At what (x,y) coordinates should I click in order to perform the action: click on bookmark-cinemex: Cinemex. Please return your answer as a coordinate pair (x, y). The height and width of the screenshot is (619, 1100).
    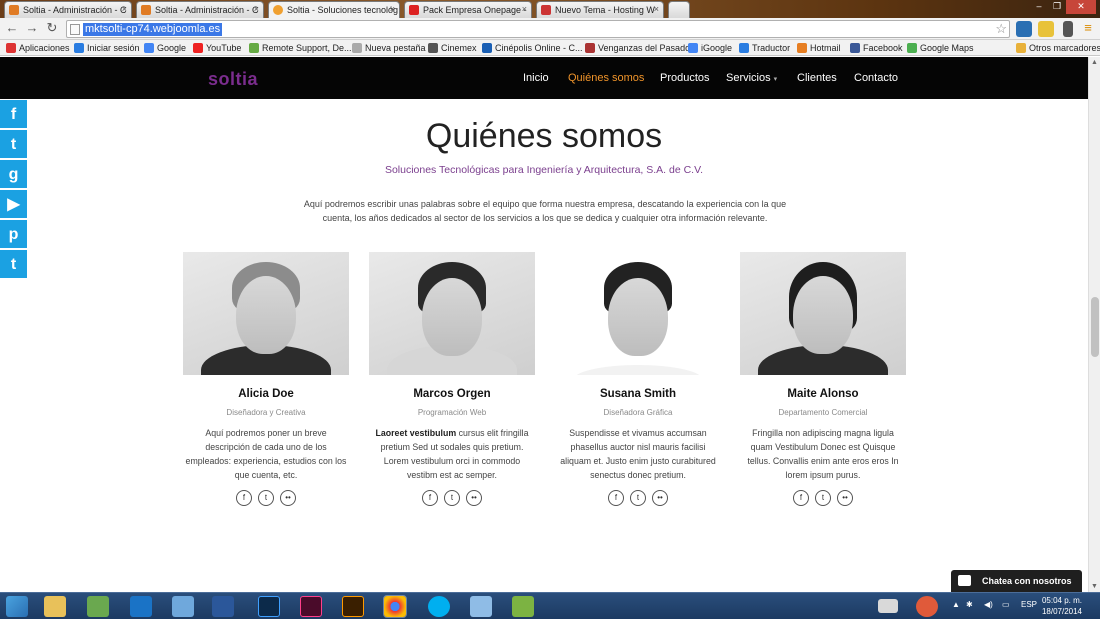
    Looking at the image, I should click on (452, 48).